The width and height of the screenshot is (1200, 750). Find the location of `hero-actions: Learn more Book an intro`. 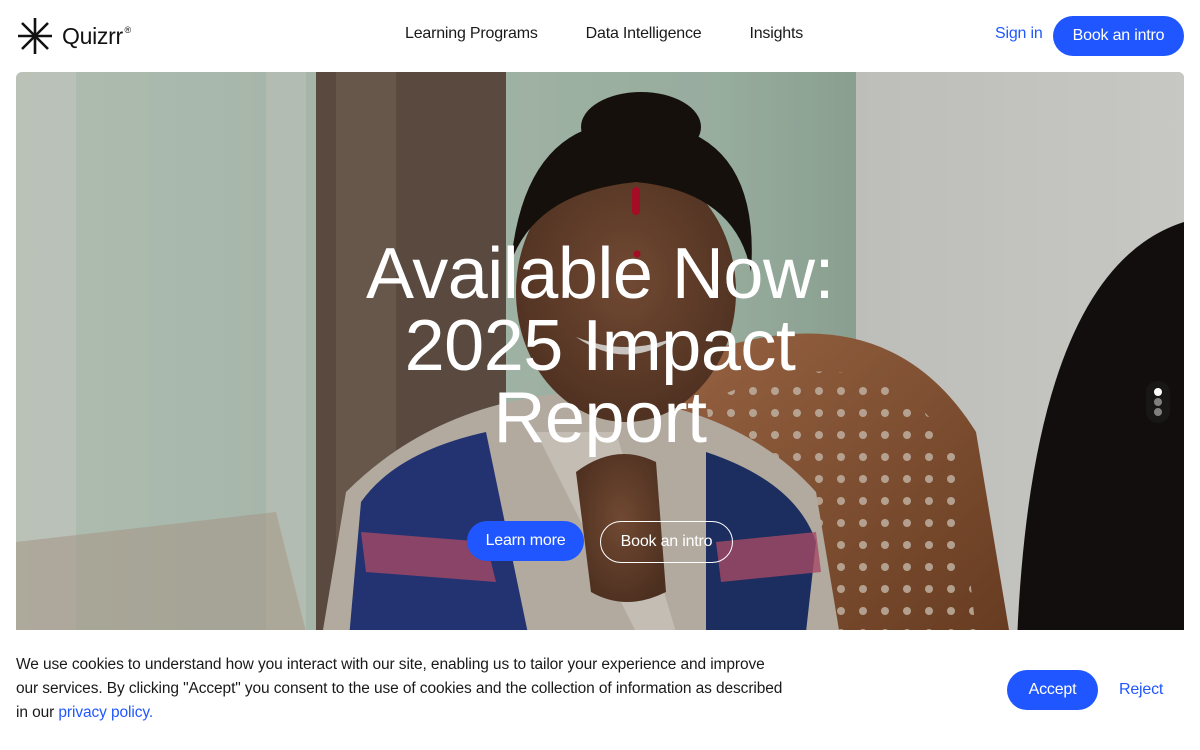

hero-actions: Learn more Book an intro is located at coordinates (600, 542).